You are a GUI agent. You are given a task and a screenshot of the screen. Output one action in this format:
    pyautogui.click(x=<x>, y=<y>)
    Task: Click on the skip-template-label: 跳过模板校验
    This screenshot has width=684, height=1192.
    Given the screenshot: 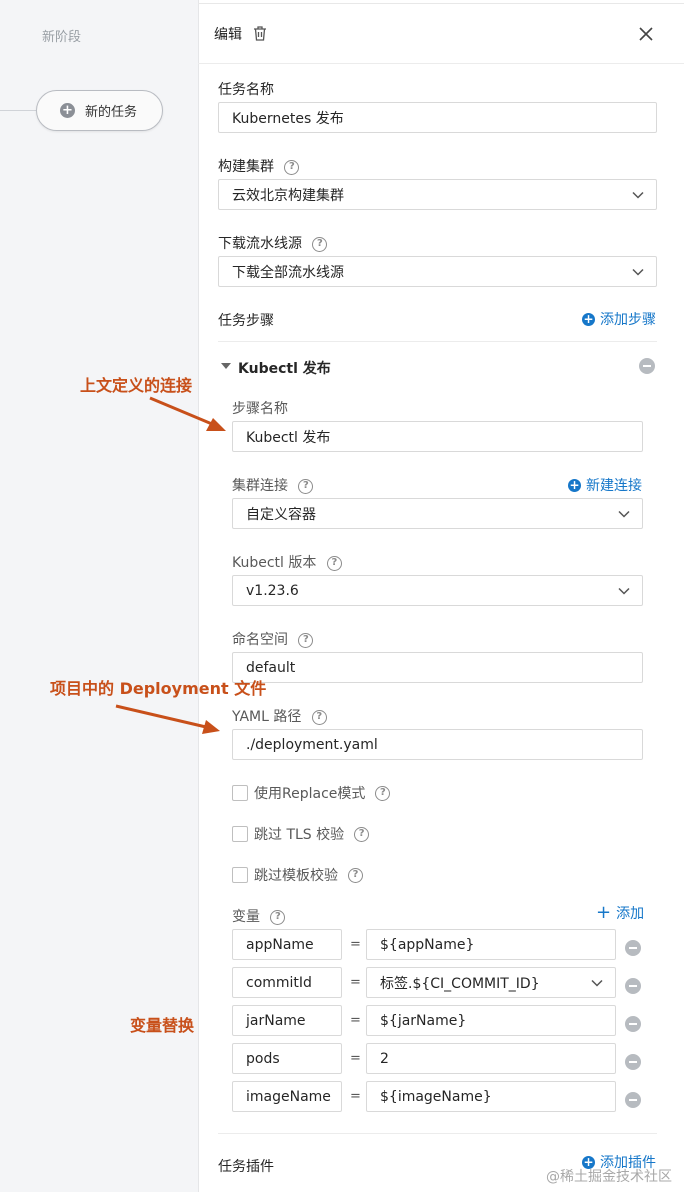 What is the action you would take?
    pyautogui.click(x=296, y=876)
    